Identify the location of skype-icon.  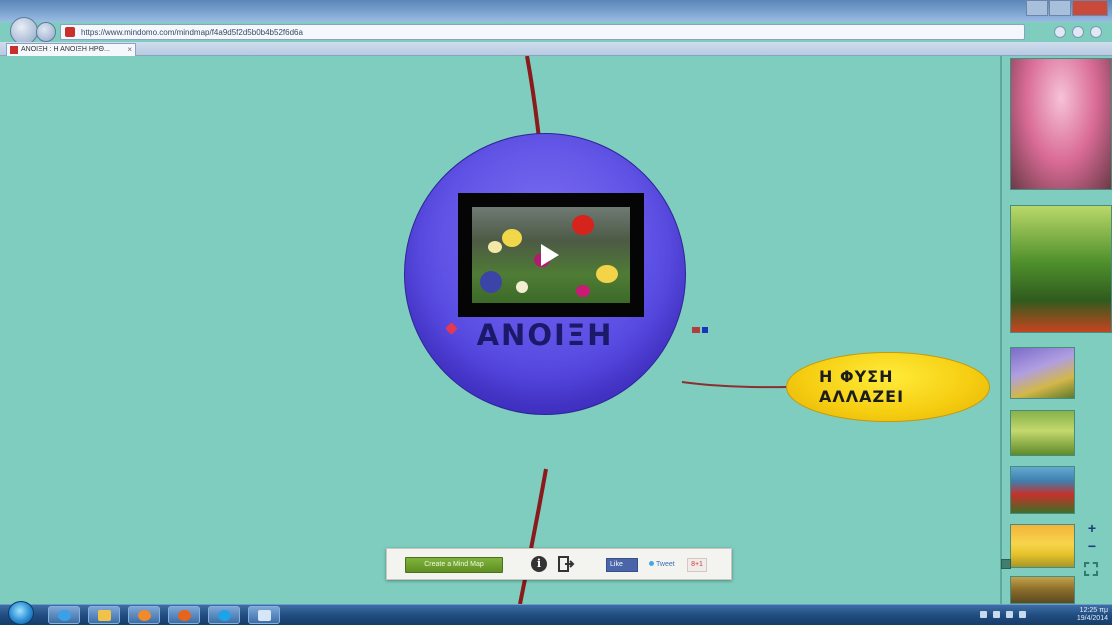
(224, 615).